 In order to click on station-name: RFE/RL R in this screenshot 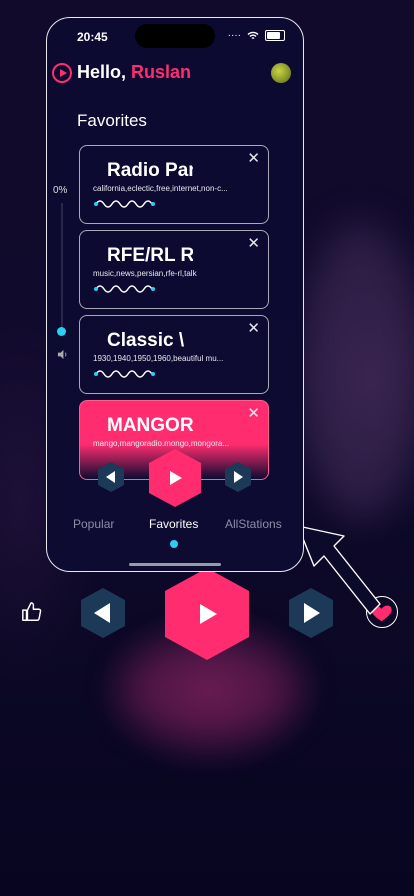, I will do `click(150, 255)`.